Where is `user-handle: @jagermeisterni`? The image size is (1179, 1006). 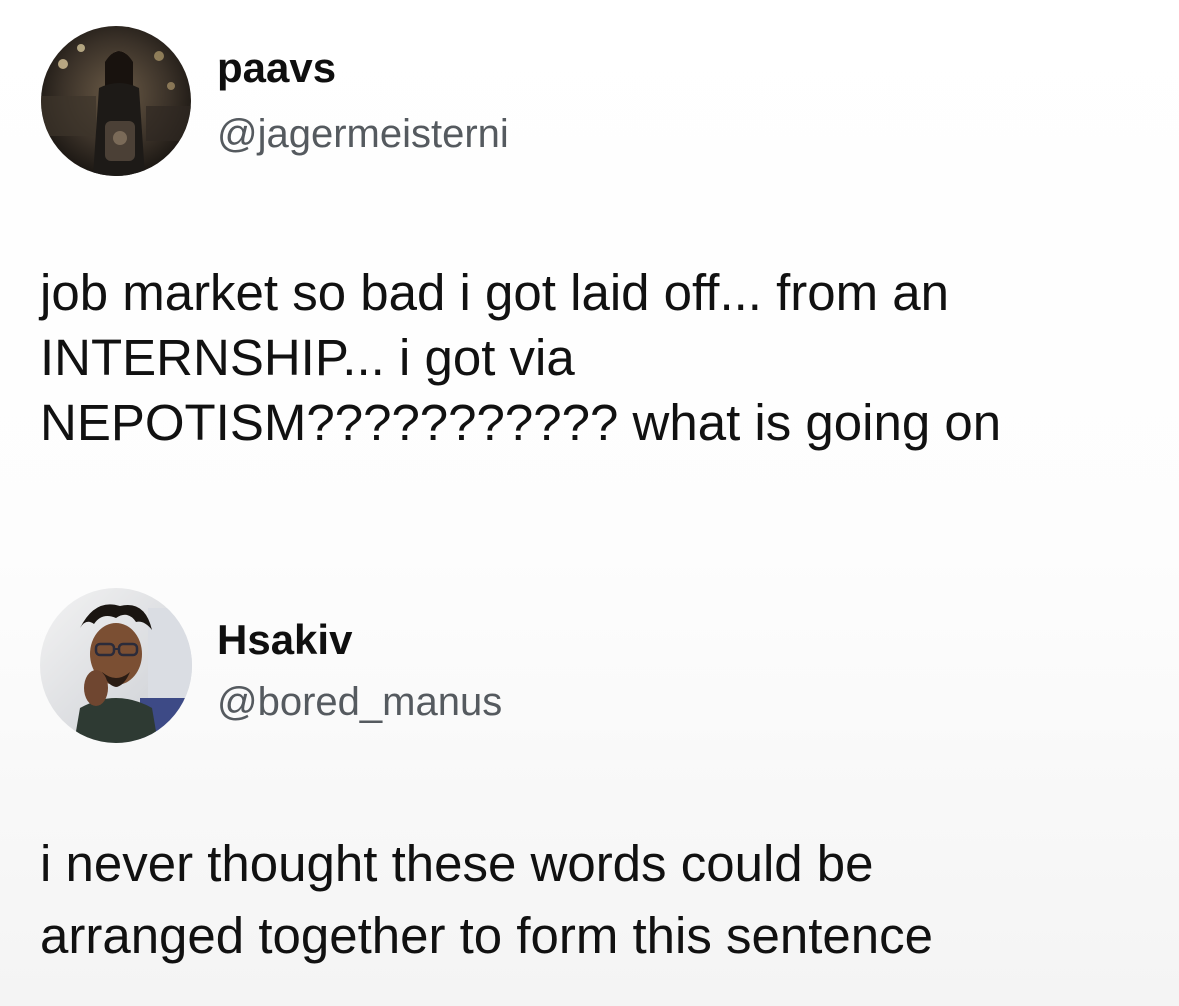
user-handle: @jagermeisterni is located at coordinates (363, 134).